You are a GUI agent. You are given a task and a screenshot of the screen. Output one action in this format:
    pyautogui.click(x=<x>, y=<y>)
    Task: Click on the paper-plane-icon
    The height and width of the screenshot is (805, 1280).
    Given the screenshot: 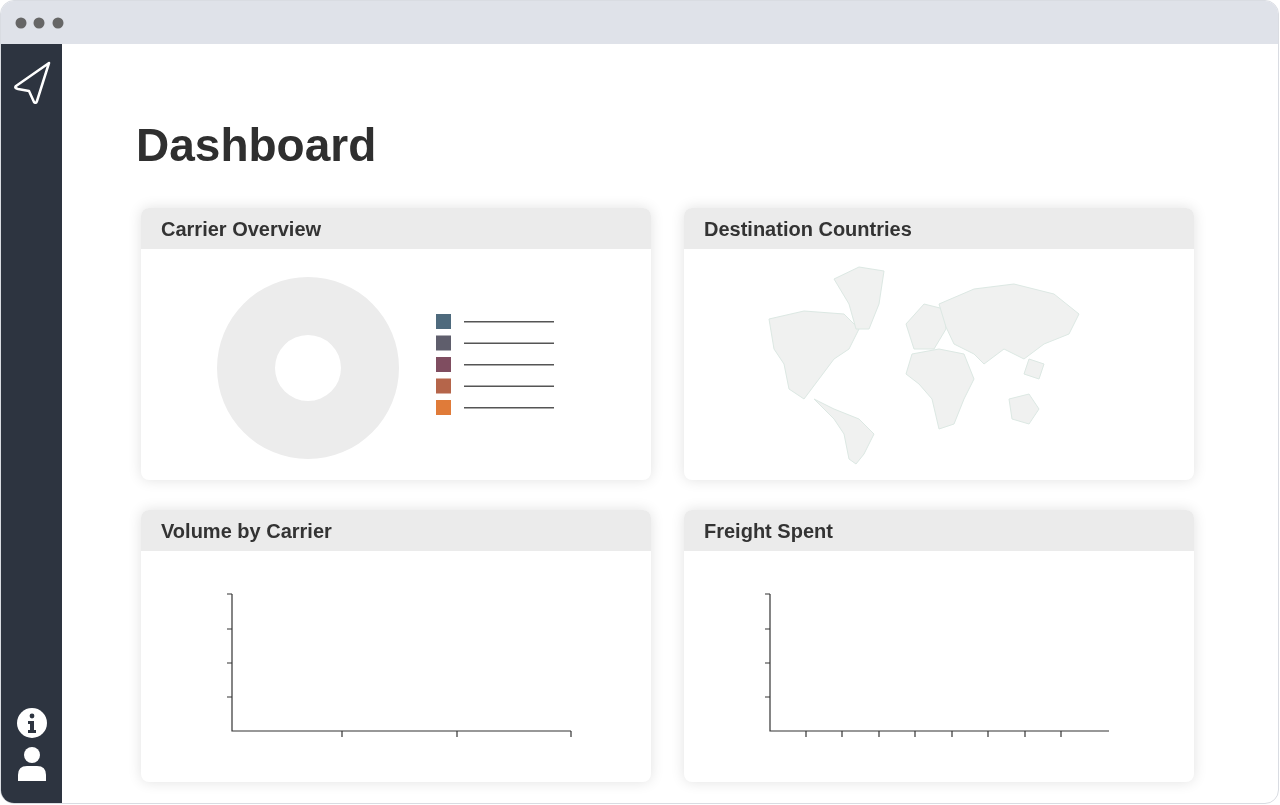 What is the action you would take?
    pyautogui.click(x=31, y=82)
    